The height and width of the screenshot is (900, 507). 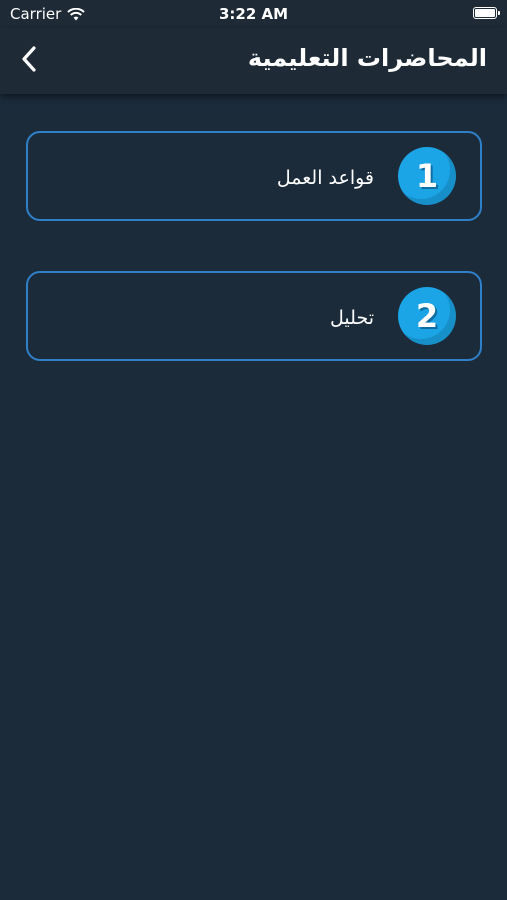 I want to click on lecture-item-1: 1 قواعد العمل, so click(x=254, y=176).